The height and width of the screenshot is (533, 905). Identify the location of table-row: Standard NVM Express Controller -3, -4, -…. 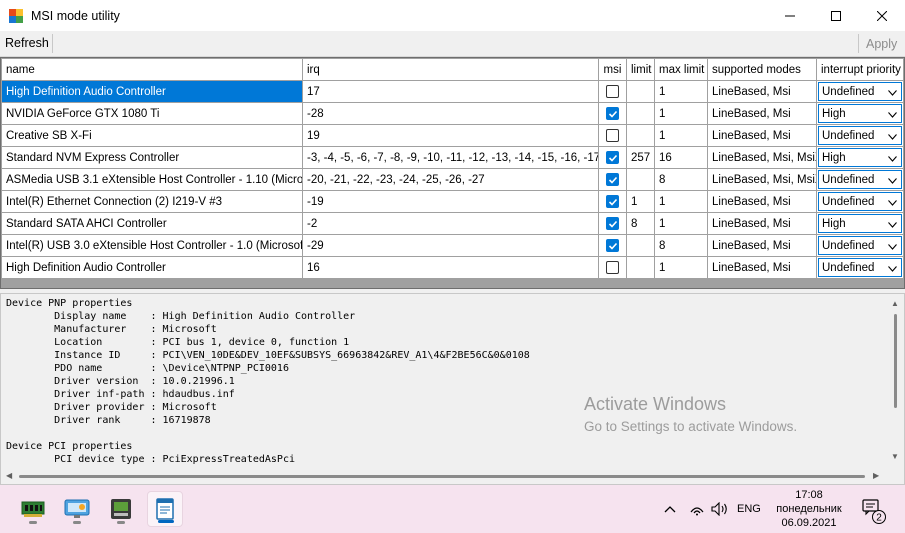
(453, 158).